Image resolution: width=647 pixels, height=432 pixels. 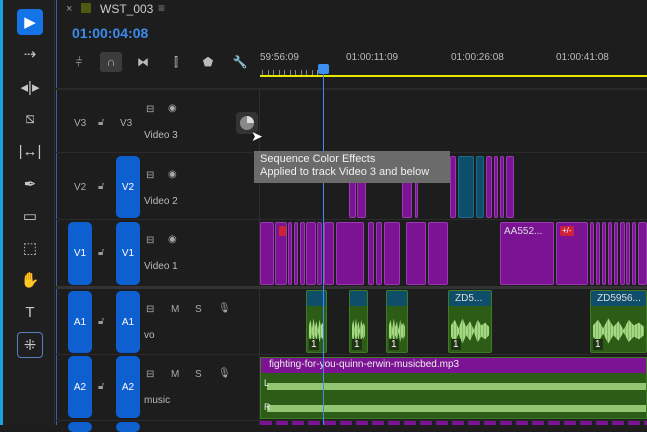 What do you see at coordinates (69, 9) in the screenshot?
I see `close-tab-icon: ×` at bounding box center [69, 9].